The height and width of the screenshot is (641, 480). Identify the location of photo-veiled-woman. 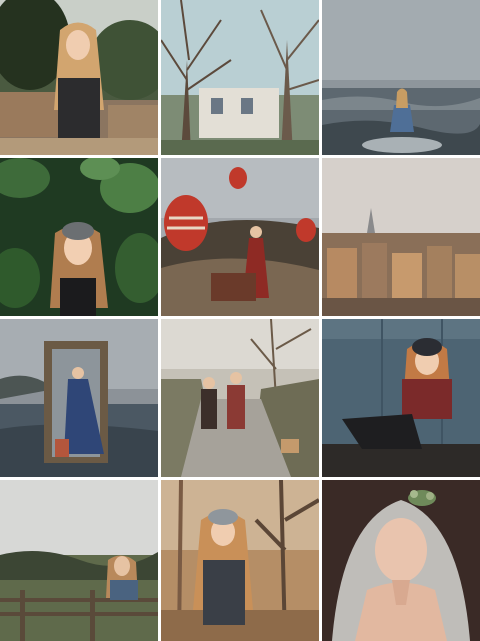
(401, 560).